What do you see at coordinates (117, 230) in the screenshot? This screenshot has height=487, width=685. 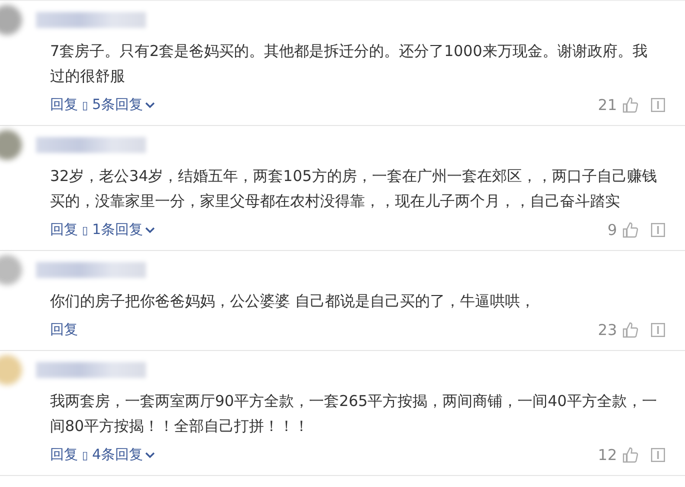 I see `view-replies-link: 1条回复` at bounding box center [117, 230].